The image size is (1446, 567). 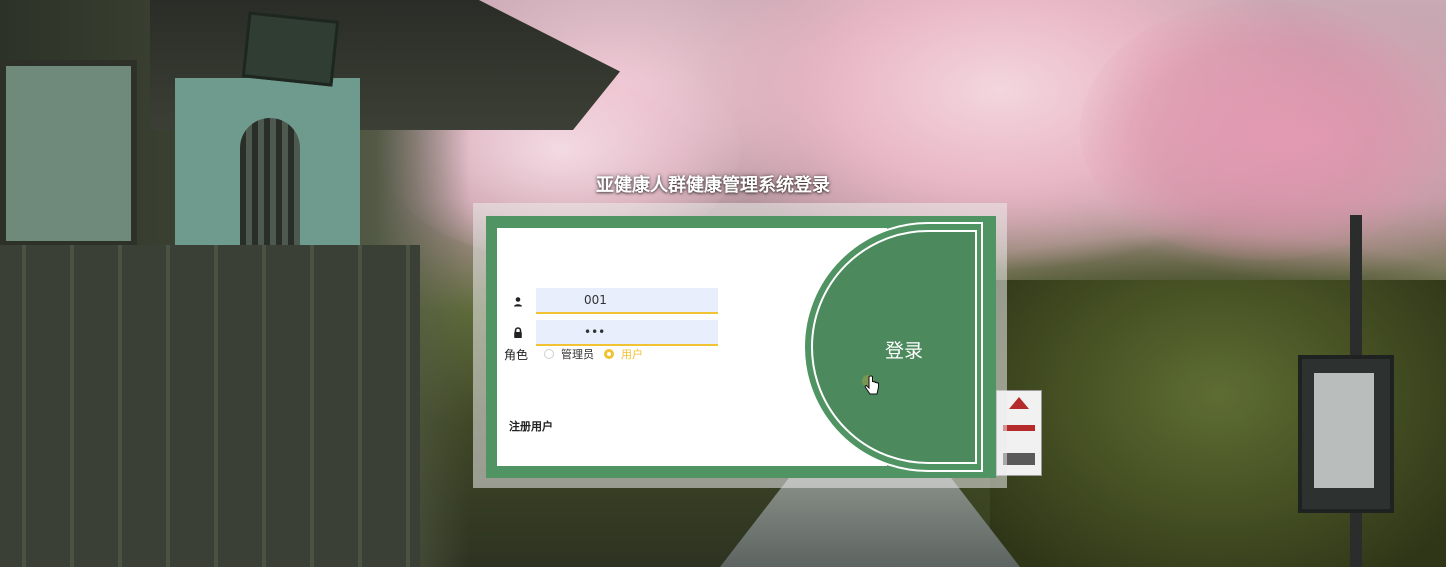 What do you see at coordinates (518, 302) in the screenshot?
I see `user-icon` at bounding box center [518, 302].